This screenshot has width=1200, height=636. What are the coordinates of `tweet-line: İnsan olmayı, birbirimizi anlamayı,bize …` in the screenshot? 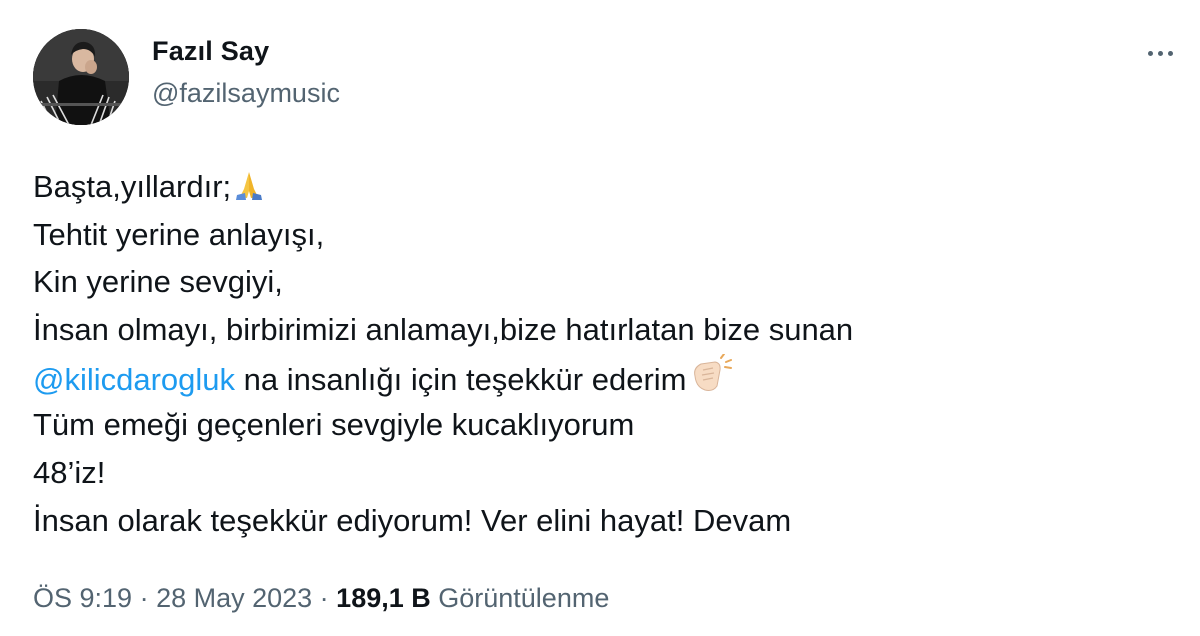 It's located at (598, 330).